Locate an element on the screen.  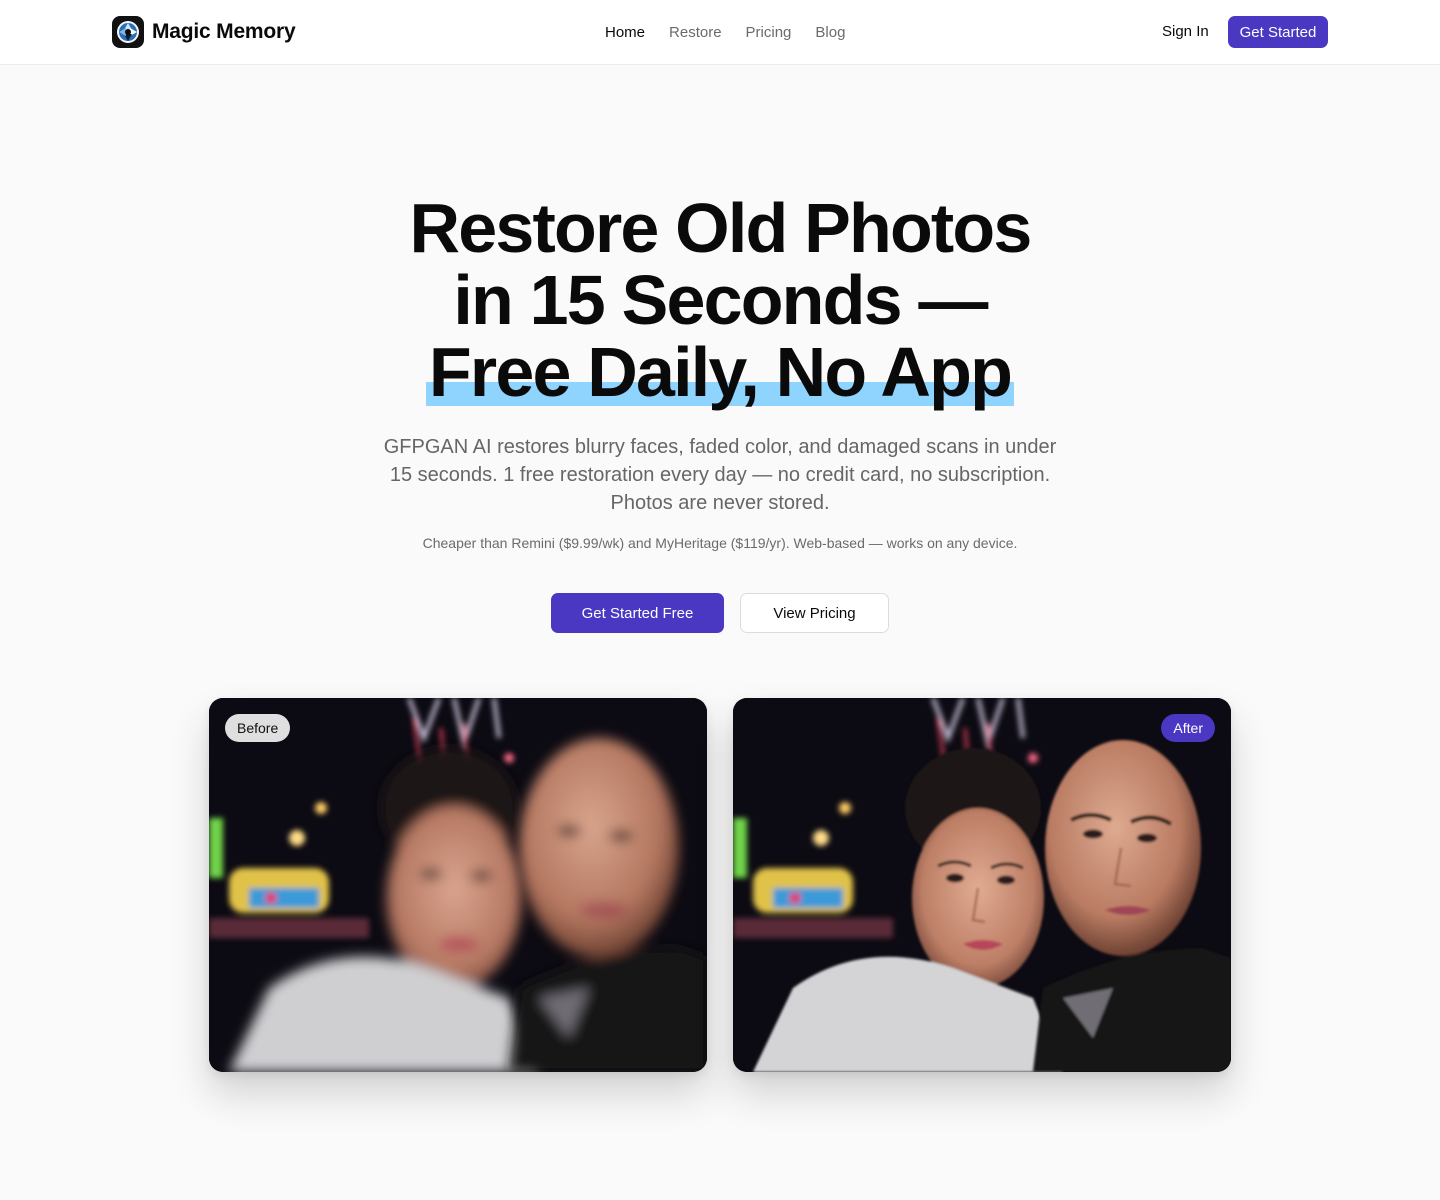
hero-title-line-2: in 15 Seconds — is located at coordinates (720, 300).